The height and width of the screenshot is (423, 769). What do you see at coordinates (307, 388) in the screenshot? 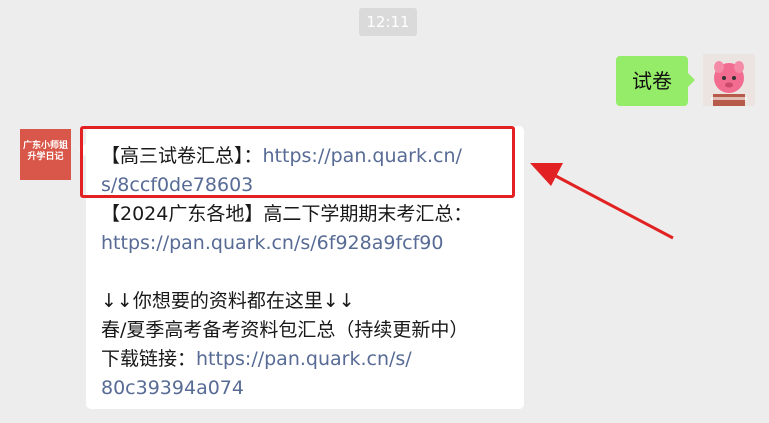
I see `download-link-part2: 80c39394a074` at bounding box center [307, 388].